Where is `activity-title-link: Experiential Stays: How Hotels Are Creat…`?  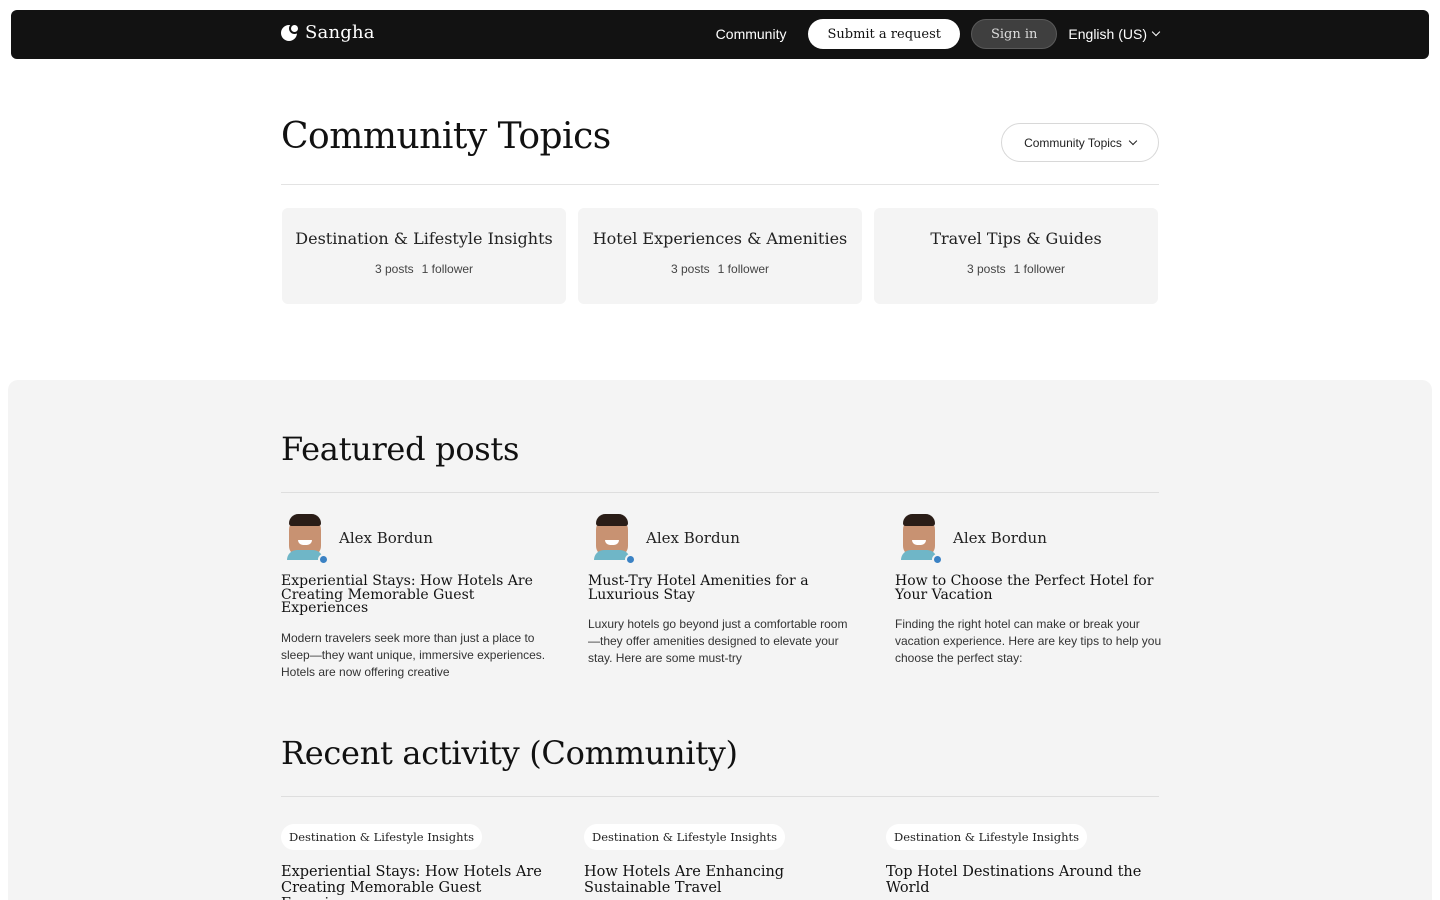
activity-title-link: Experiential Stays: How Hotels Are Creat… is located at coordinates (418, 882).